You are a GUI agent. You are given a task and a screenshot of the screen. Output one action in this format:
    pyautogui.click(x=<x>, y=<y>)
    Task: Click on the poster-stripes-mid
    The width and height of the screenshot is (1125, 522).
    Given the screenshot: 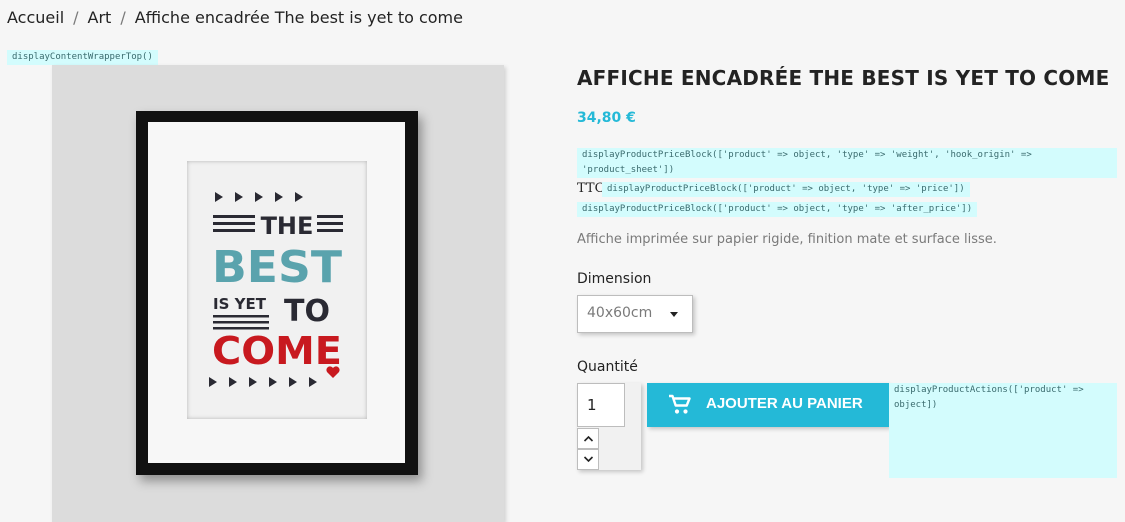 What is the action you would take?
    pyautogui.click(x=241, y=322)
    